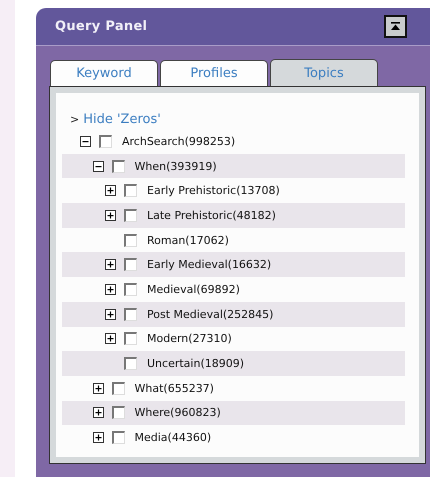 Image resolution: width=430 pixels, height=477 pixels. What do you see at coordinates (193, 289) in the screenshot?
I see `tree-item-label: Medieval(69892)` at bounding box center [193, 289].